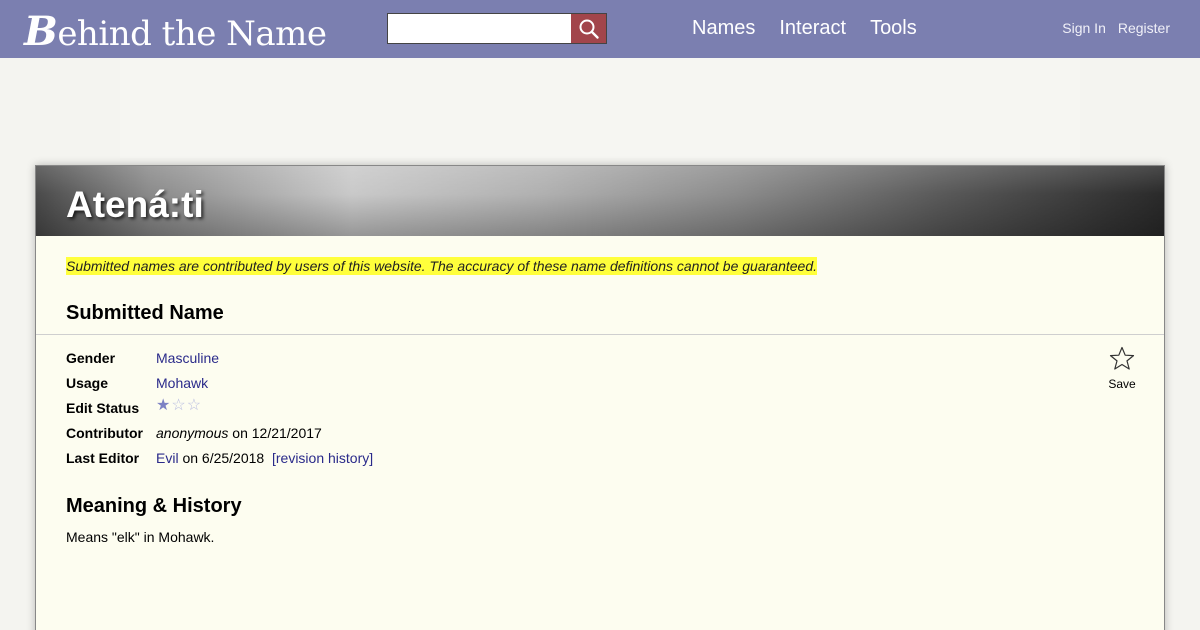 Image resolution: width=1200 pixels, height=630 pixels. What do you see at coordinates (91, 358) in the screenshot?
I see `gender-label: Gender` at bounding box center [91, 358].